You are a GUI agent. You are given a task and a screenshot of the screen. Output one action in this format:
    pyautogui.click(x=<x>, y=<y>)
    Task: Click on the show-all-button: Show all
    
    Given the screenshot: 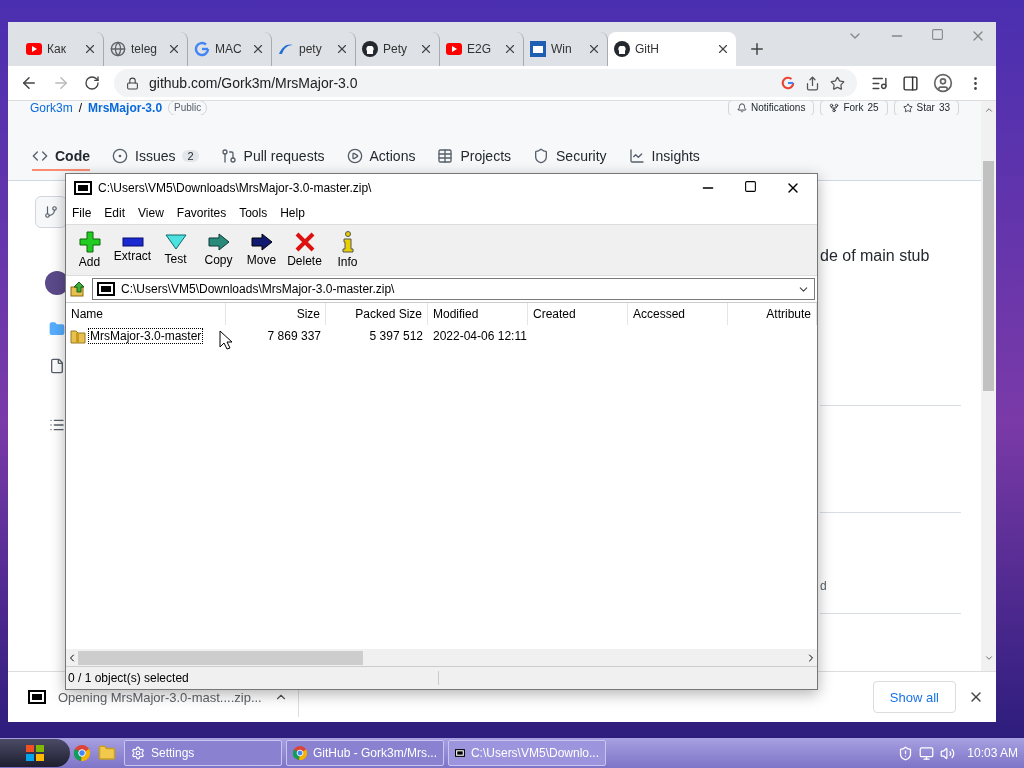 What is the action you would take?
    pyautogui.click(x=914, y=697)
    